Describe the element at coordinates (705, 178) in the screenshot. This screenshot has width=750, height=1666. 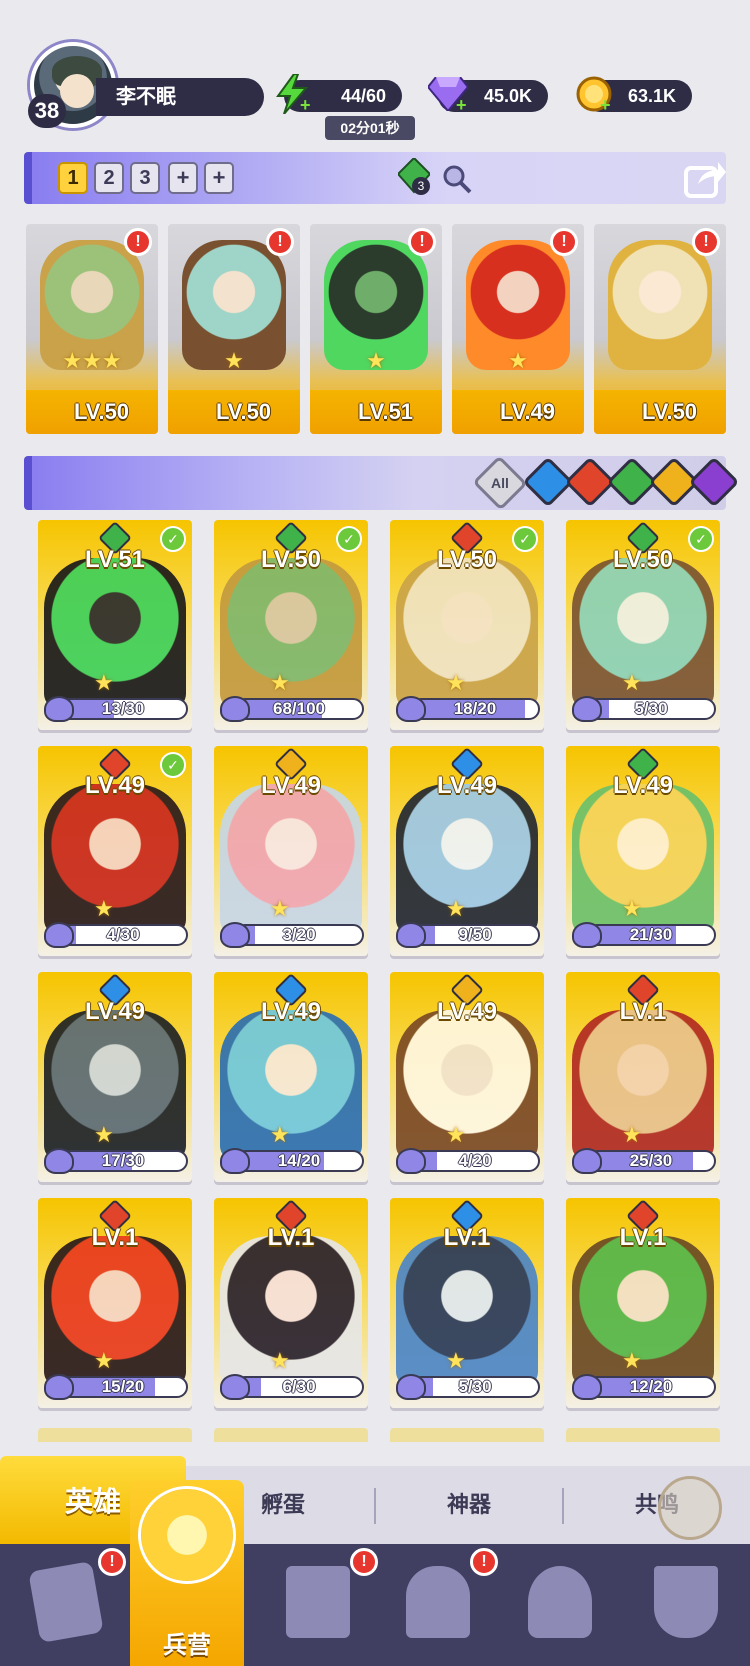
I see `share-icon` at that location.